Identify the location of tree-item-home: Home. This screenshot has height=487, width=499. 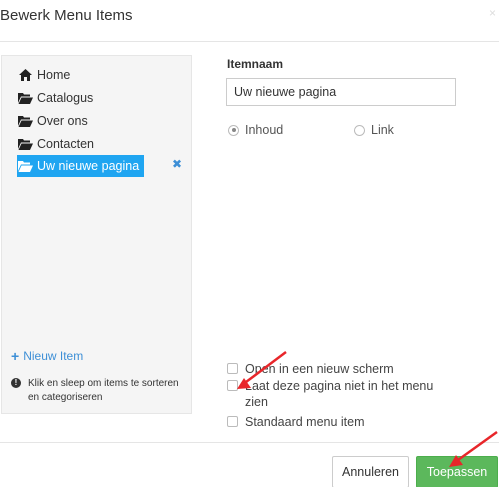
(43, 74).